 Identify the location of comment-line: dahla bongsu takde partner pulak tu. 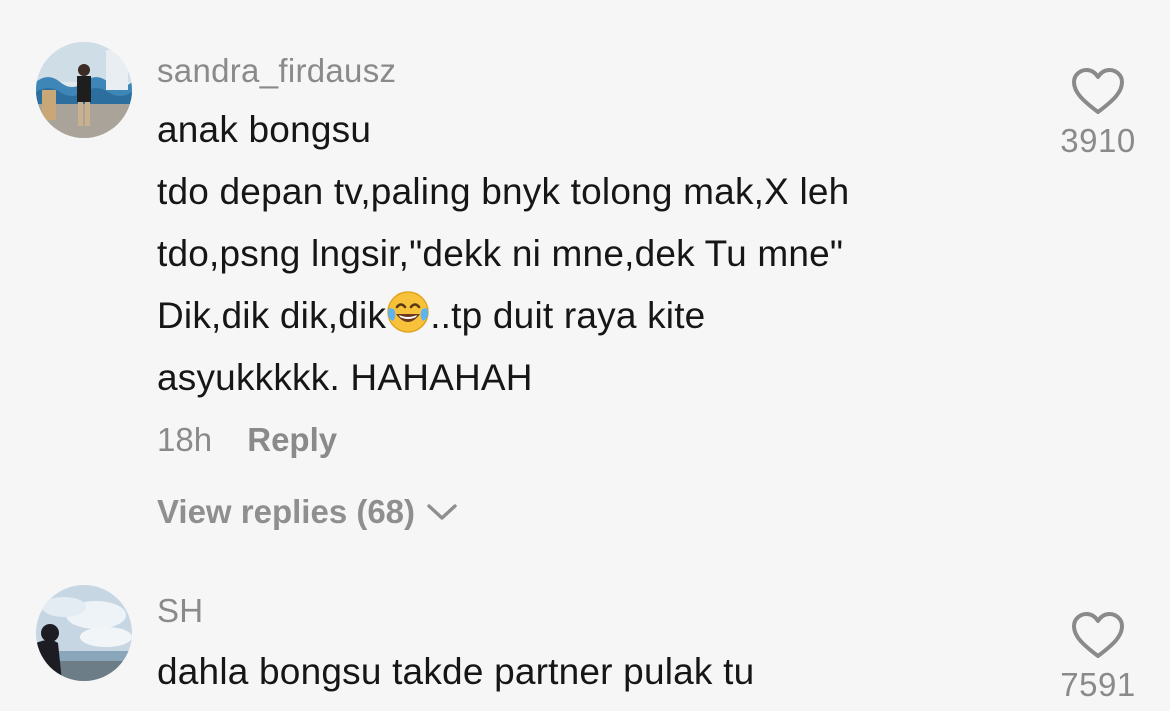
(456, 671).